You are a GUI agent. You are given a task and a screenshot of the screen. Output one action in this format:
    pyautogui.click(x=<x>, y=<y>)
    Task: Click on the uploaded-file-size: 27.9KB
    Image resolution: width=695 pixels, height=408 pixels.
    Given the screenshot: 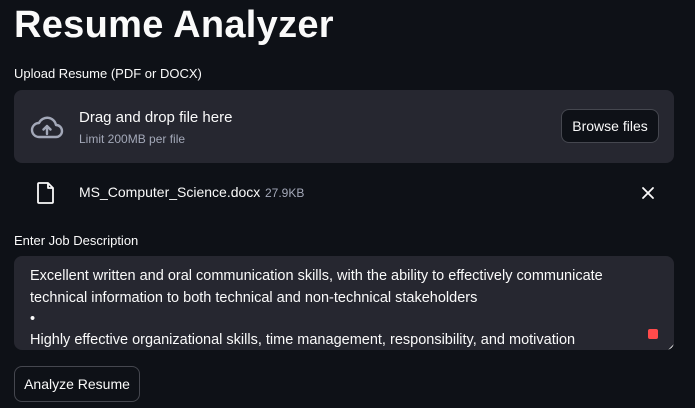 What is the action you would take?
    pyautogui.click(x=285, y=193)
    